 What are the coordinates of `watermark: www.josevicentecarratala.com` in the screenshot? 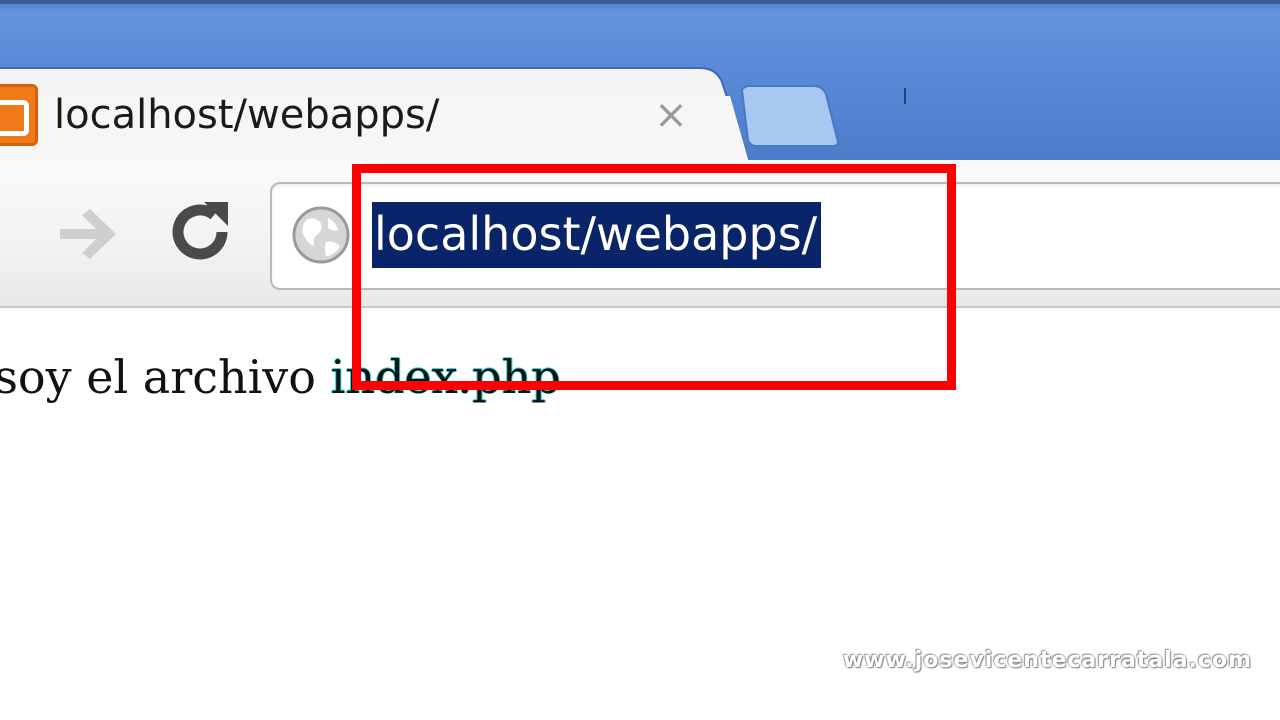 It's located at (1047, 660).